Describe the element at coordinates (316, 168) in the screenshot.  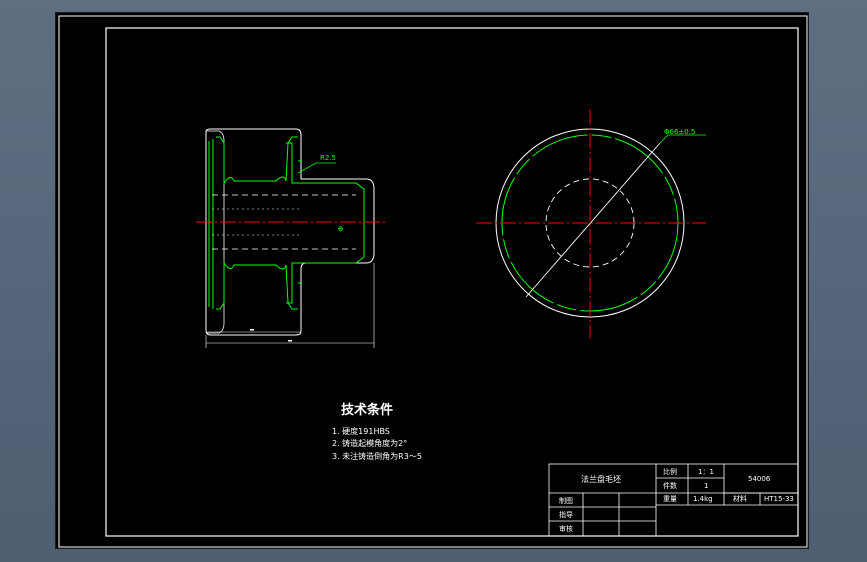
I see `chamfer-leader` at that location.